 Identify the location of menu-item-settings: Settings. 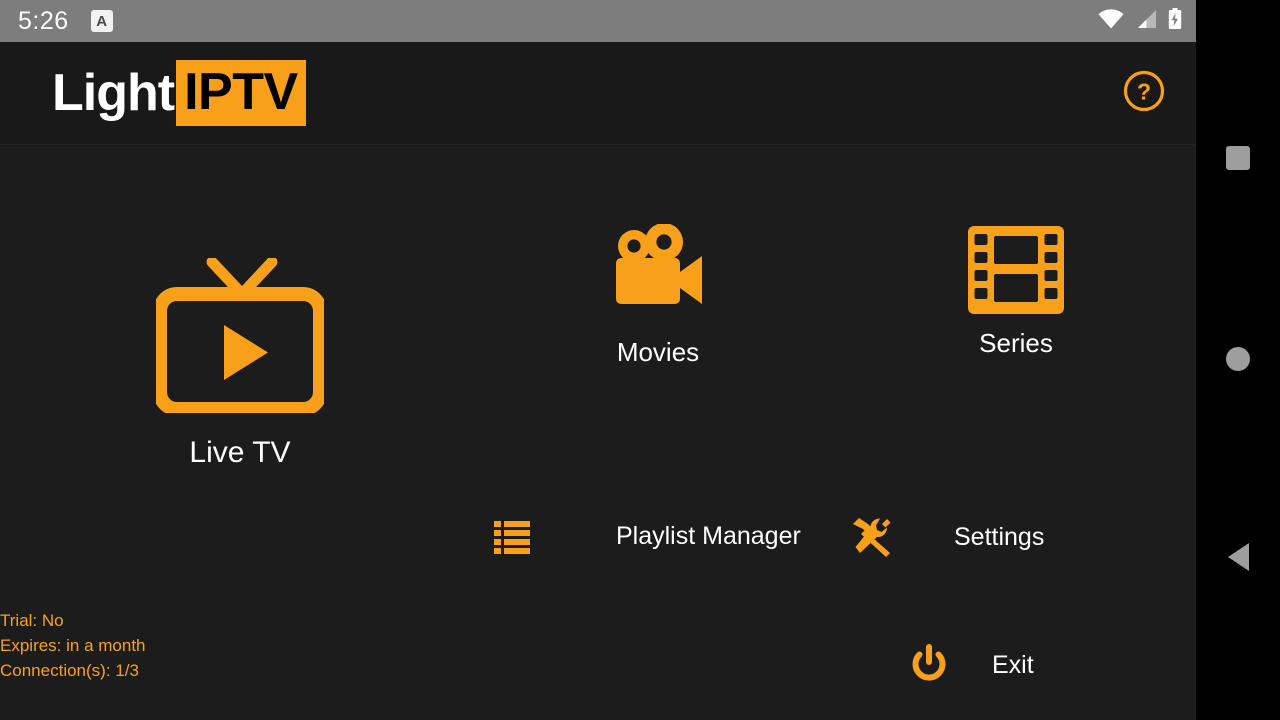
(947, 537).